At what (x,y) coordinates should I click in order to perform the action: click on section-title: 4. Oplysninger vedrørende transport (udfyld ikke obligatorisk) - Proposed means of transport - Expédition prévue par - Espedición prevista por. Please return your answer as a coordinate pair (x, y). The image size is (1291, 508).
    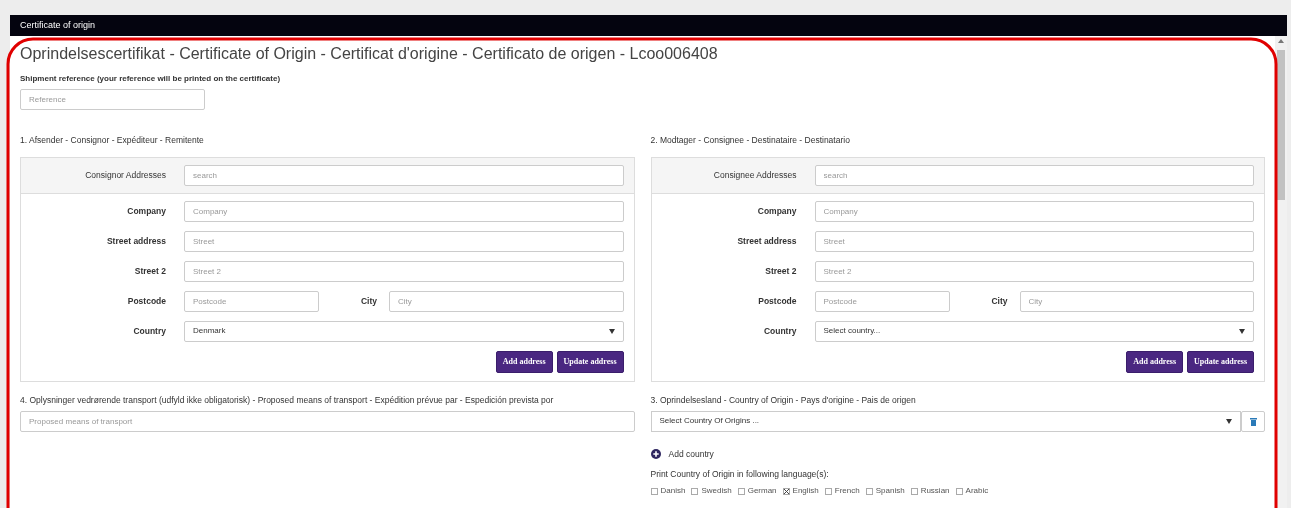
    Looking at the image, I should click on (287, 400).